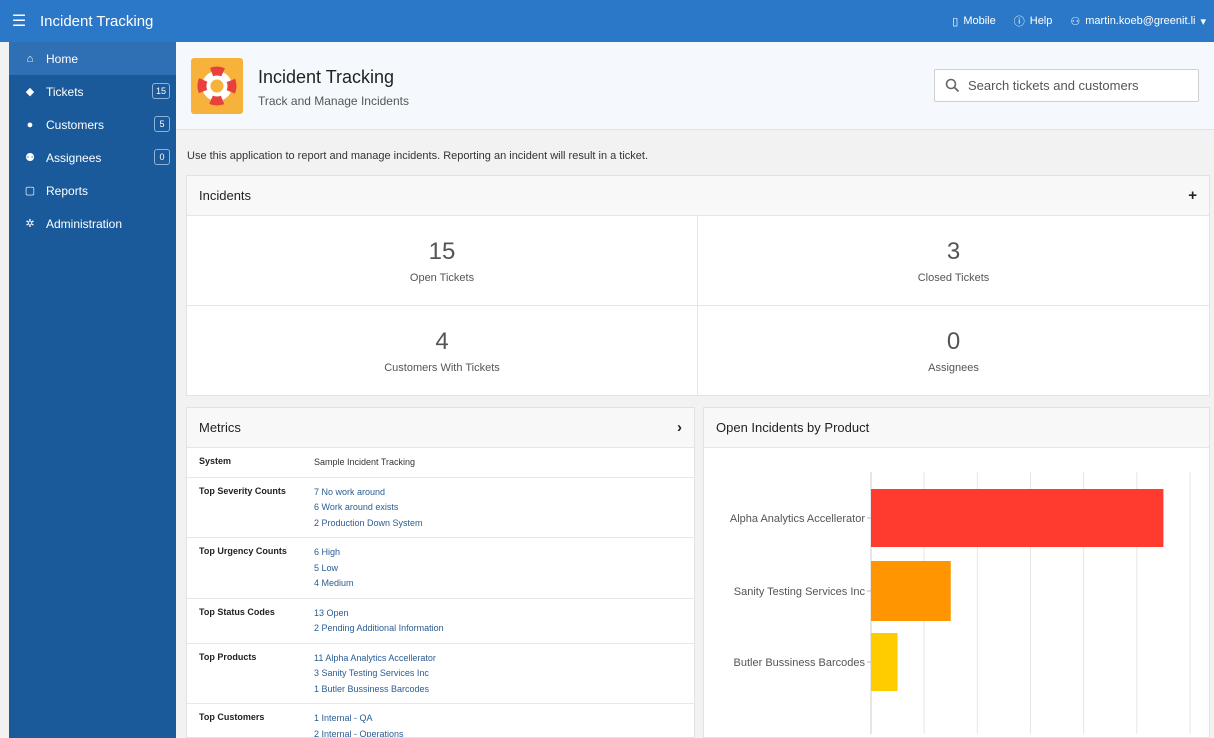 The image size is (1214, 738). I want to click on mobile-link: ▯ Mobile, so click(973, 21).